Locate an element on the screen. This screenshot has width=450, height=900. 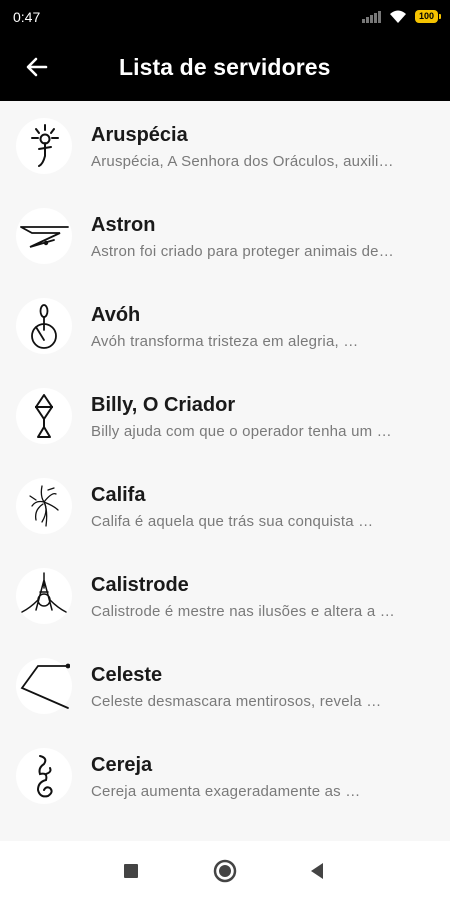
back-nav-button is located at coordinates (317, 871).